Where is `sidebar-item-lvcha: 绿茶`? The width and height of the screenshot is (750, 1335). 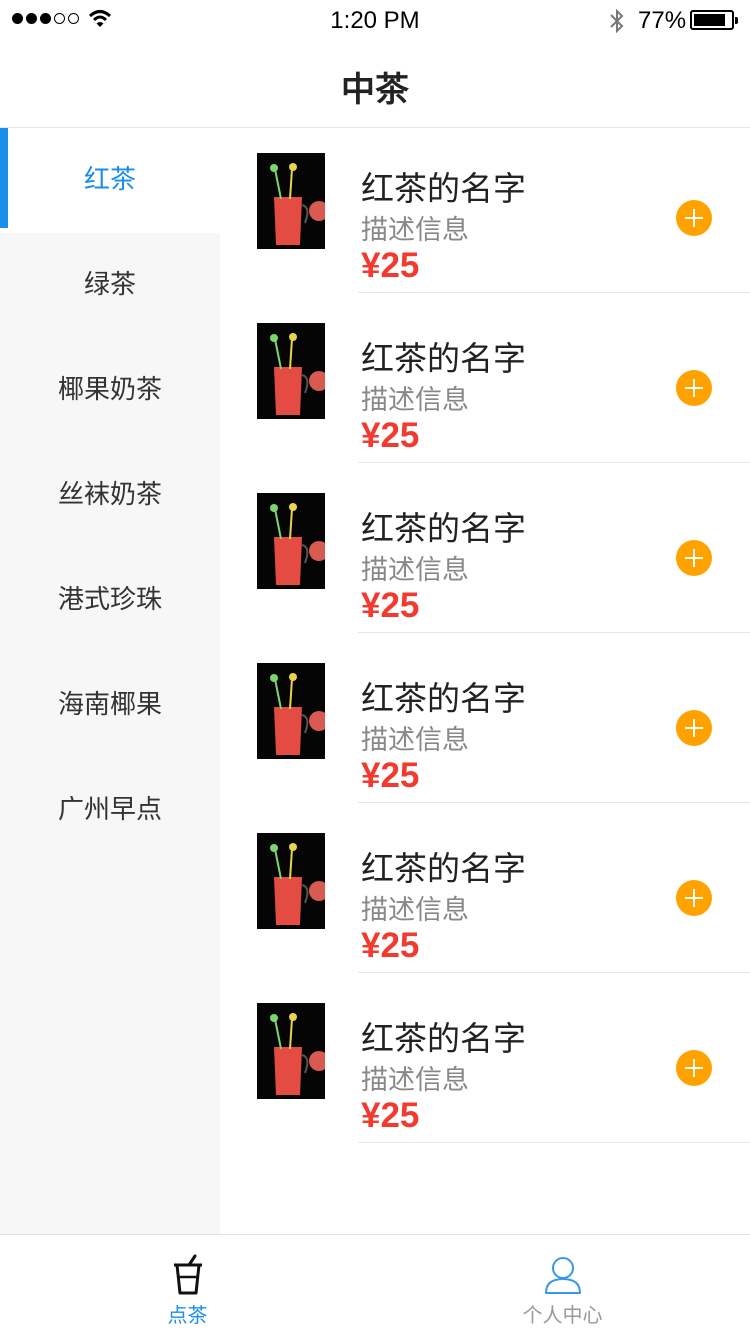 sidebar-item-lvcha: 绿茶 is located at coordinates (110, 285).